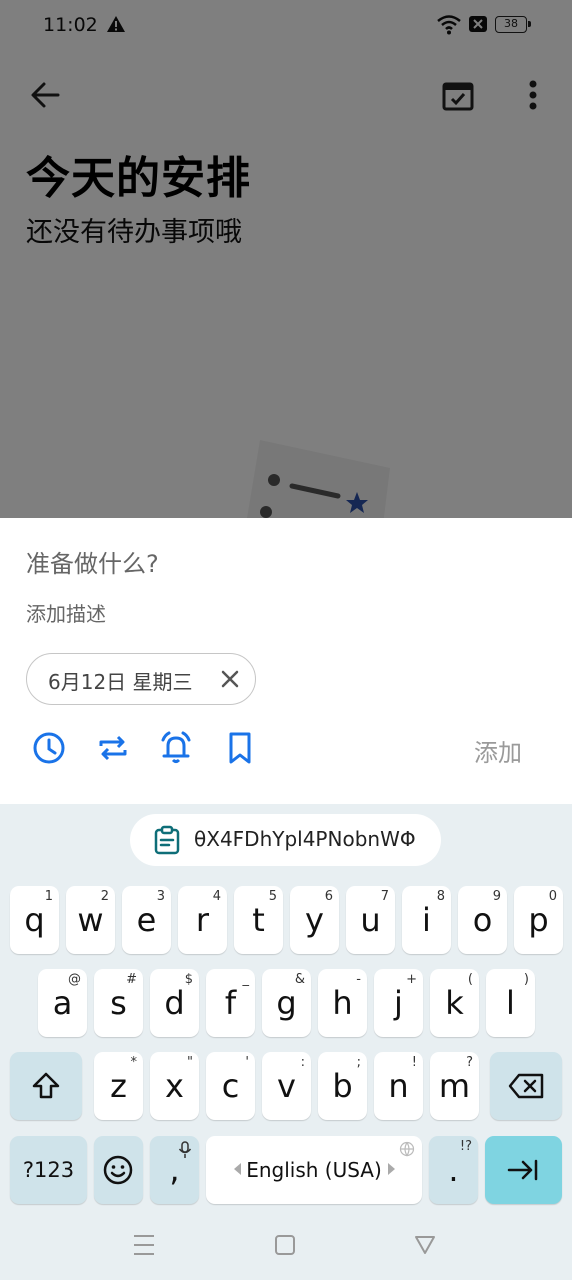 The width and height of the screenshot is (572, 1280). Describe the element at coordinates (305, 839) in the screenshot. I see `clipboard-text: θX4FDhYpl4PNobnWΦ` at that location.